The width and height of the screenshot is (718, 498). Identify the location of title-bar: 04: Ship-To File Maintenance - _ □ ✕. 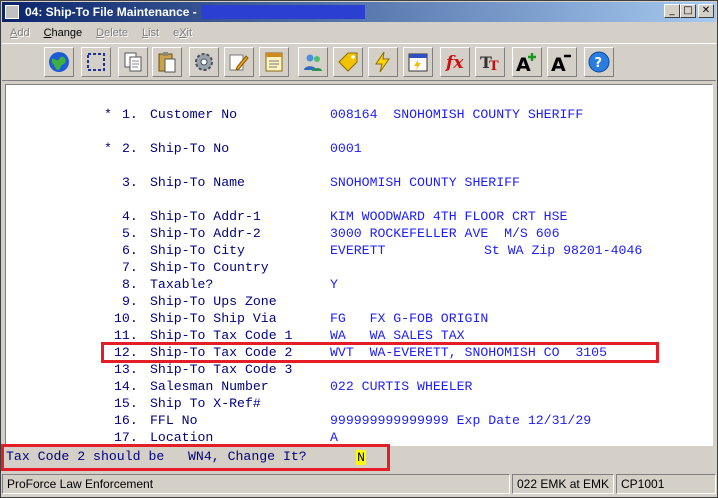
(359, 12).